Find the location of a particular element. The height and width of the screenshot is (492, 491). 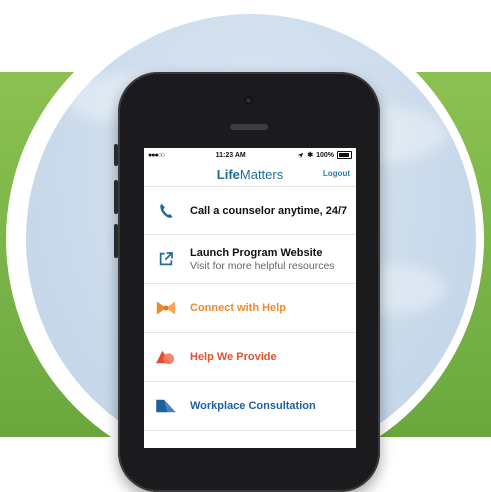

menu-item-subtitle: Visit for more helpful resources is located at coordinates (262, 265).